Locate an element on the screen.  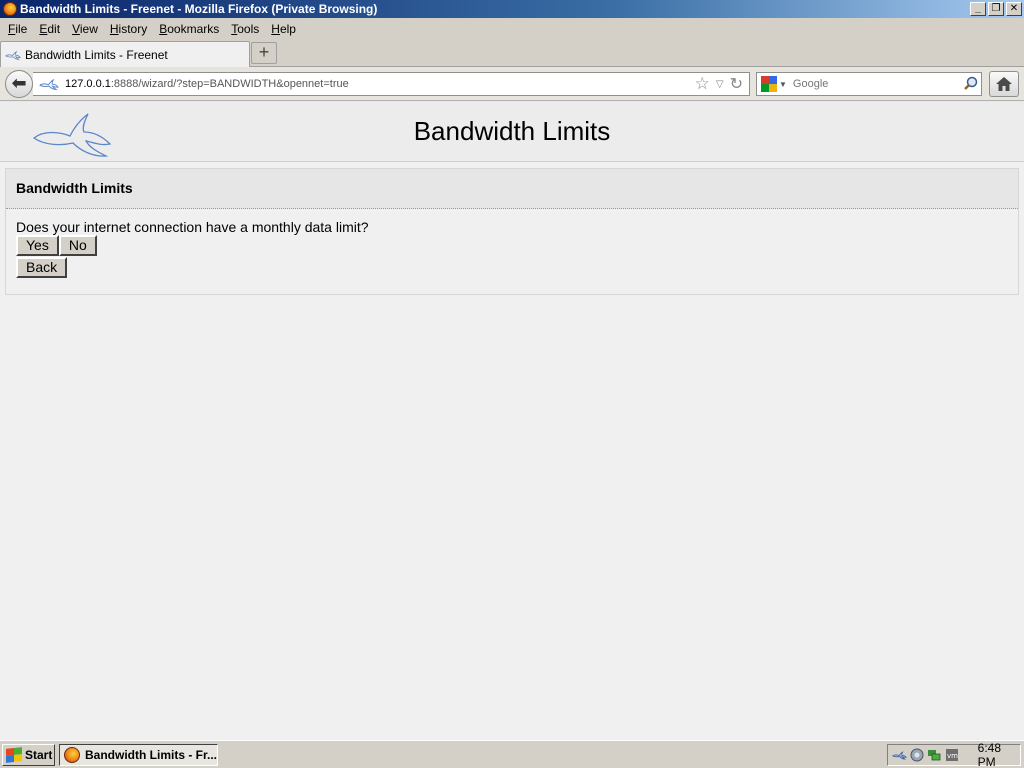
restore-button: ❐ is located at coordinates (996, 9).